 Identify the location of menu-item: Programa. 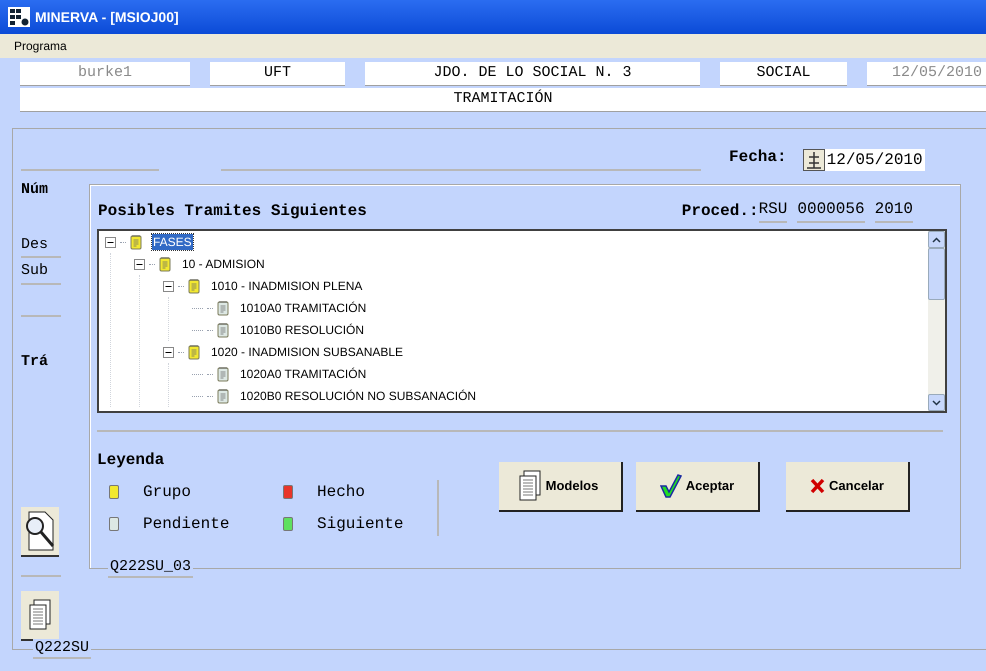
(40, 46).